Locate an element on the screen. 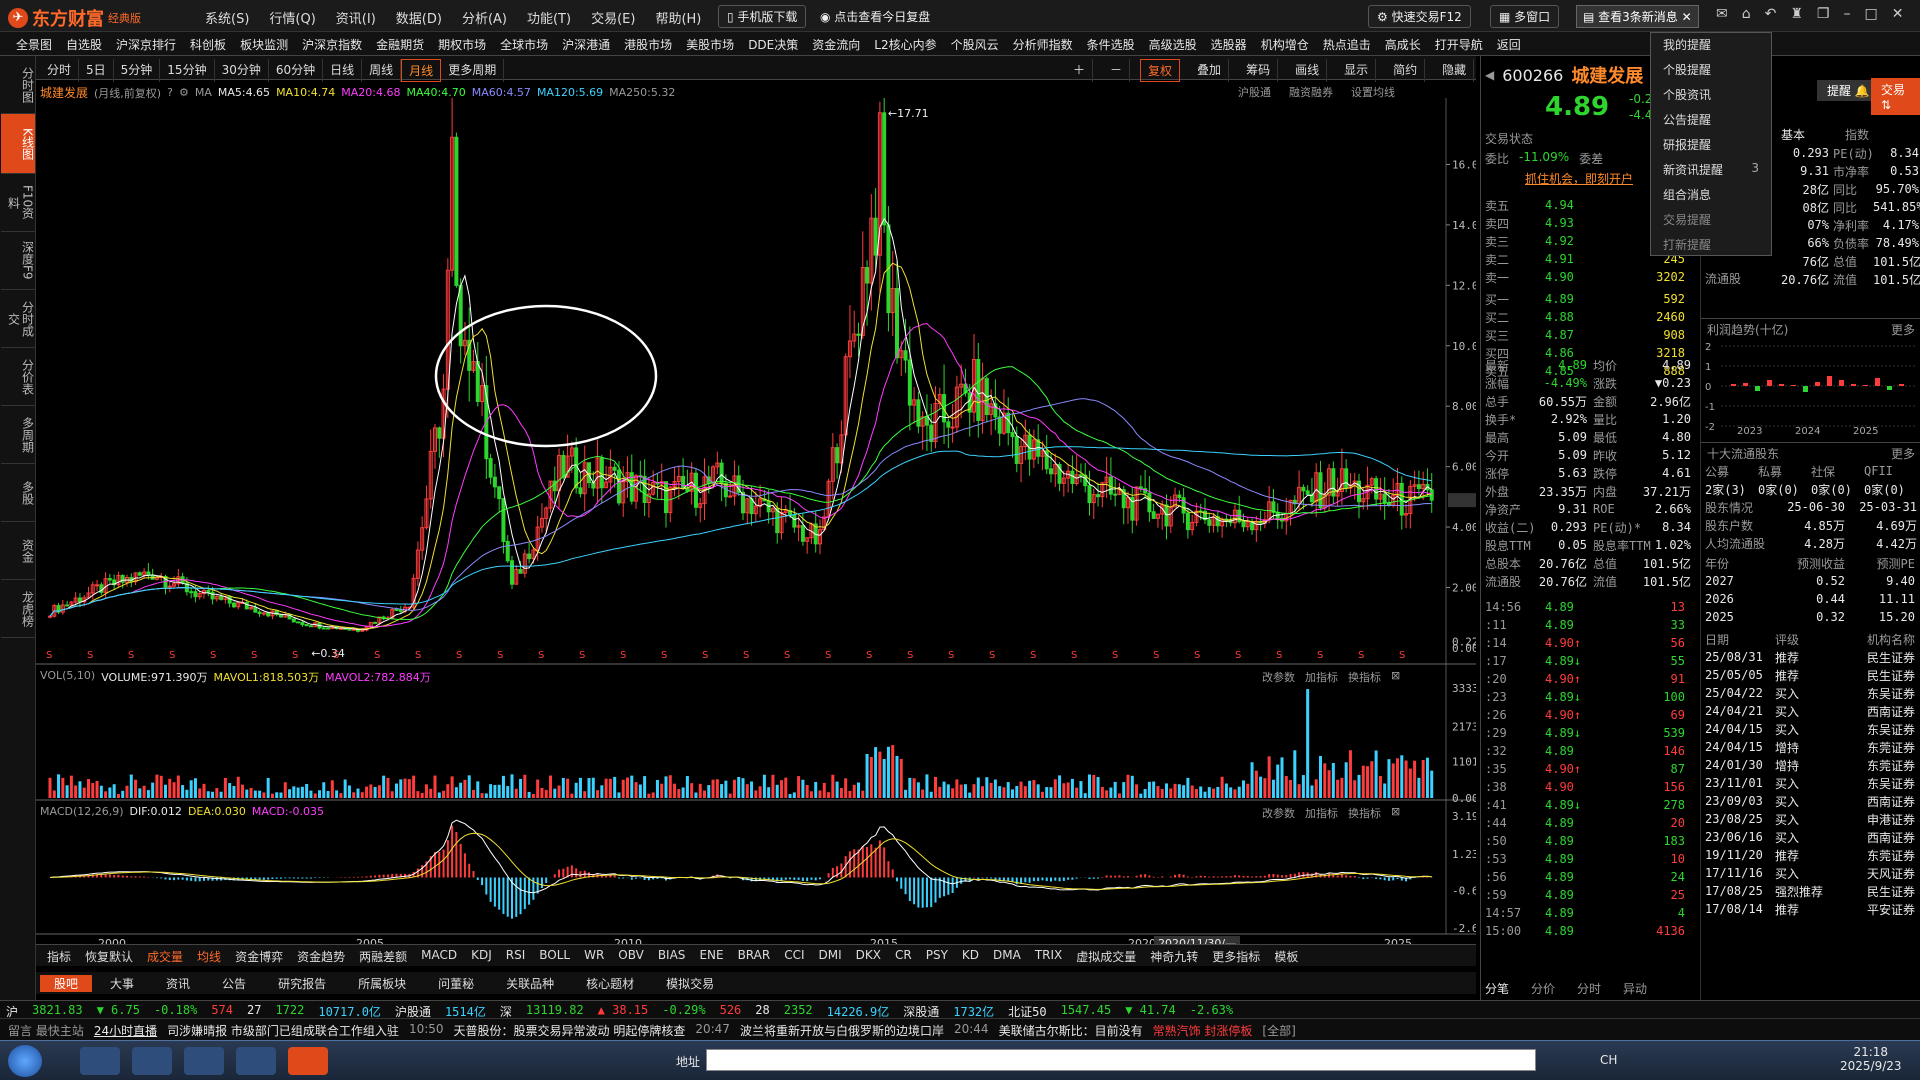  rating-row: 17/08/25 强烈推荐 民生证券 is located at coordinates (1811, 891).